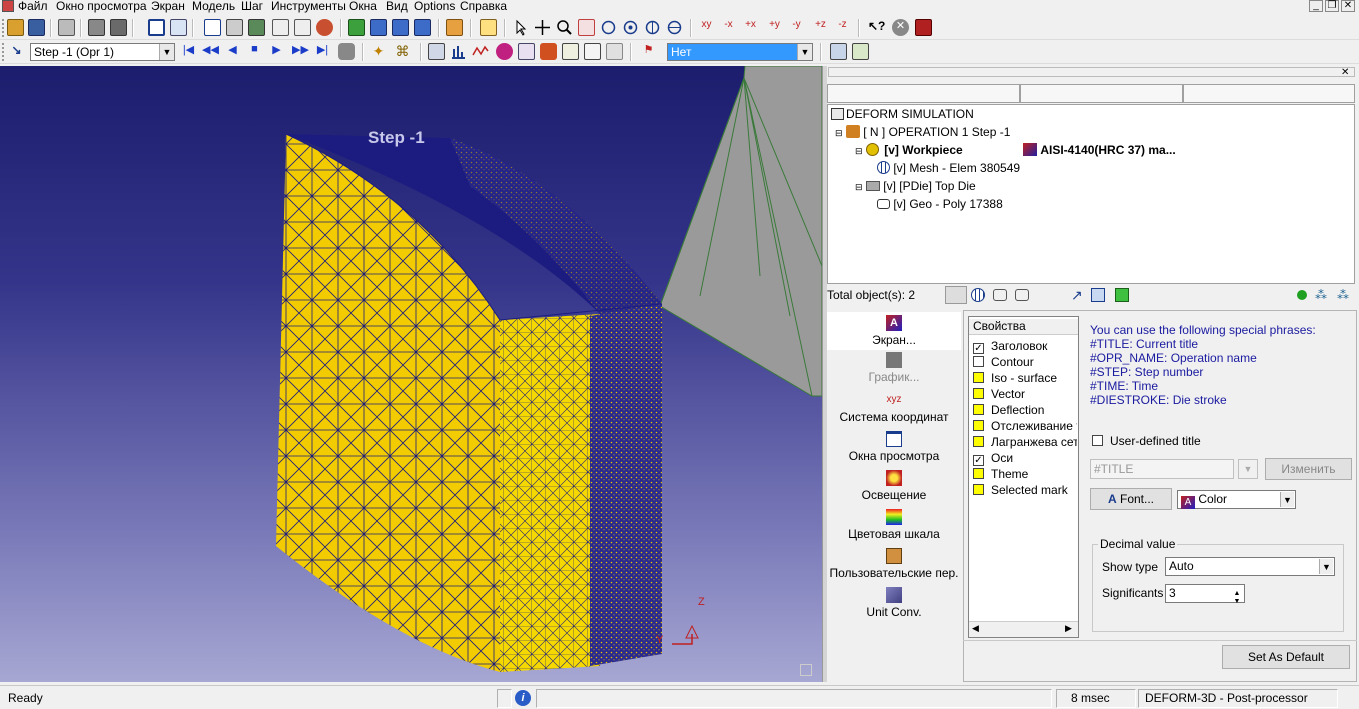 Image resolution: width=1359 pixels, height=709 pixels. I want to click on mesh-view-icon, so click(256, 27).